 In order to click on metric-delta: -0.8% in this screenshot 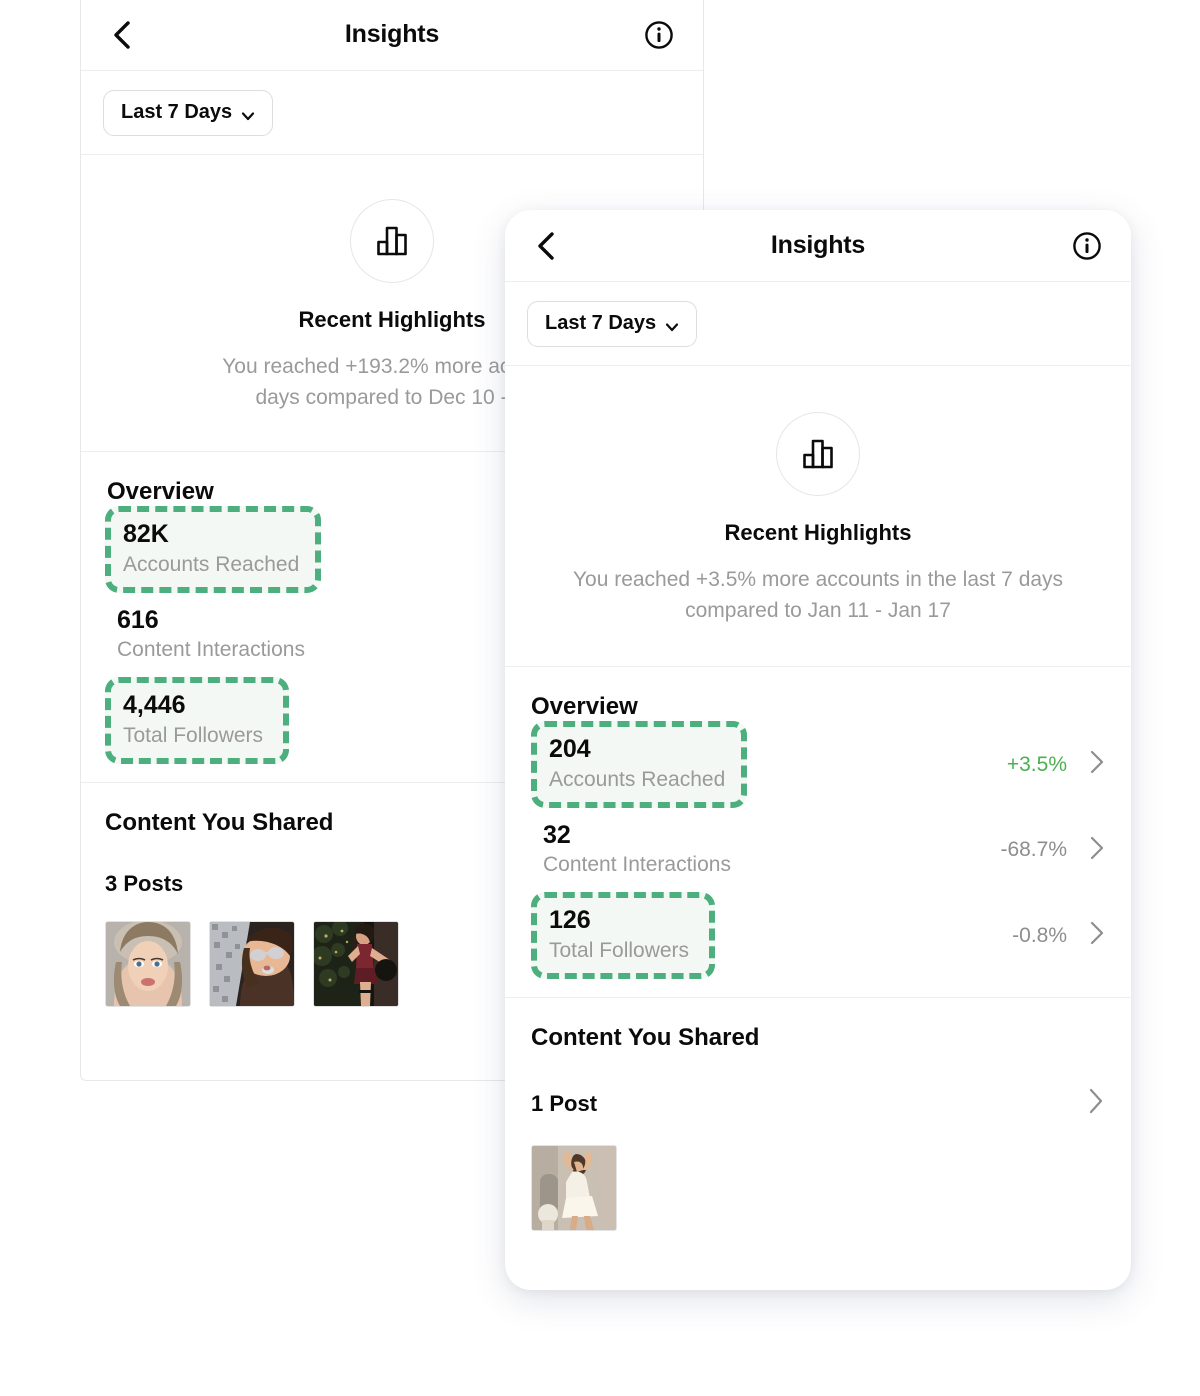, I will do `click(1039, 935)`.